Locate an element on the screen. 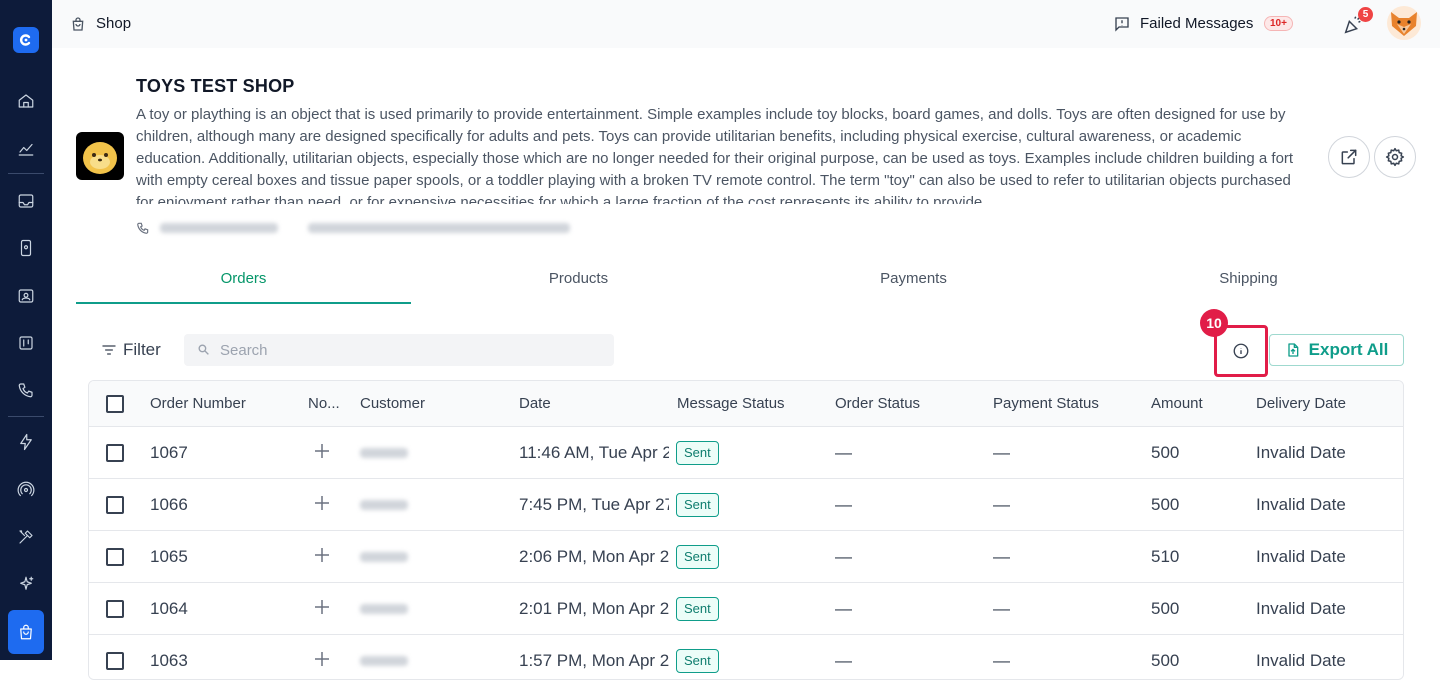 The height and width of the screenshot is (680, 1440). column-header: Customer is located at coordinates (392, 403).